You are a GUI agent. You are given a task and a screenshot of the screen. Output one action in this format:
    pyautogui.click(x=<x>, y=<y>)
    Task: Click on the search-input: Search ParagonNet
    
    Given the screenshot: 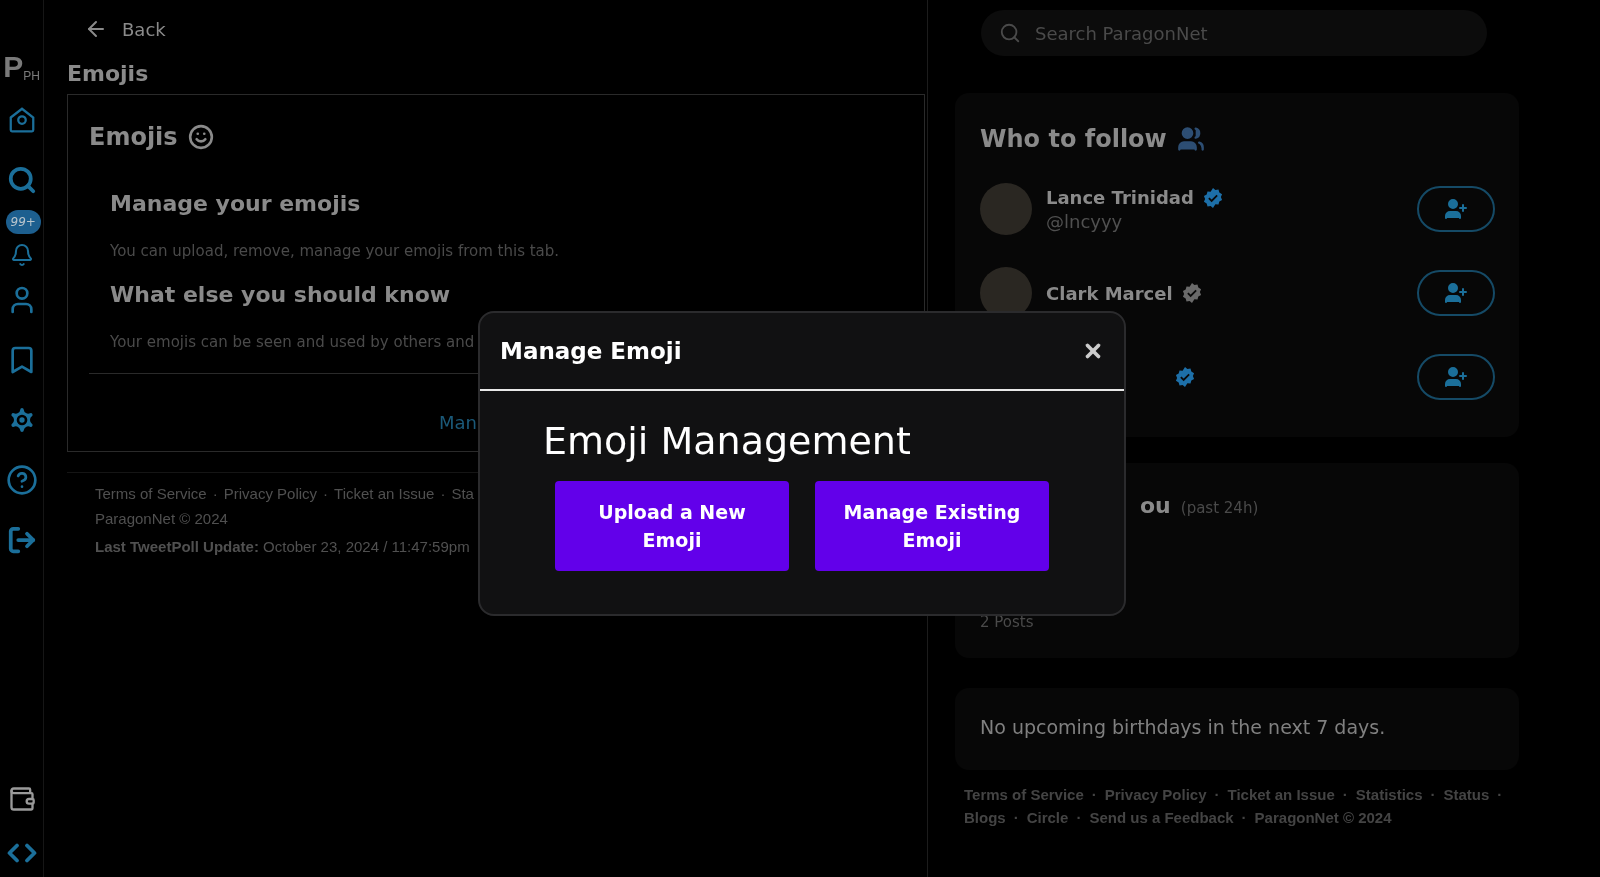 What is the action you would take?
    pyautogui.click(x=1235, y=33)
    